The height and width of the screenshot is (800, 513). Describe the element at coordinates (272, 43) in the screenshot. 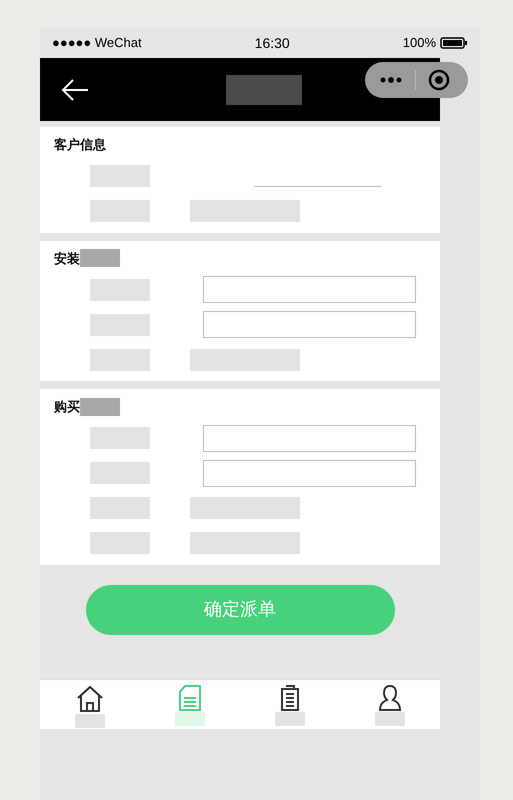

I see `status-time: 16:30` at that location.